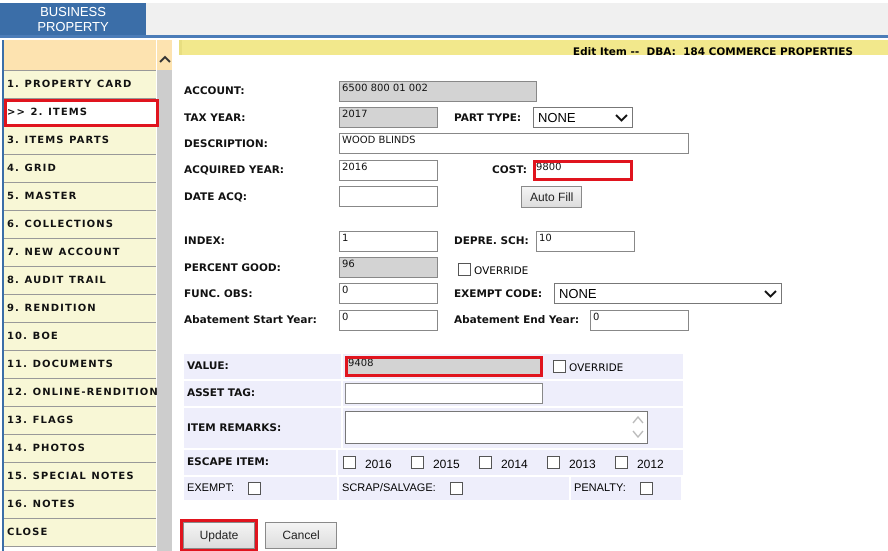 This screenshot has width=888, height=551. What do you see at coordinates (205, 241) in the screenshot?
I see `field-label: INDEX:` at bounding box center [205, 241].